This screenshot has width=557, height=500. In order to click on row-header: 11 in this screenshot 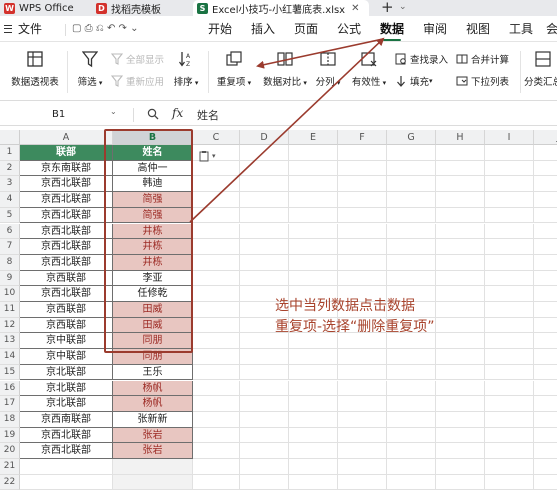, I will do `click(10, 310)`.